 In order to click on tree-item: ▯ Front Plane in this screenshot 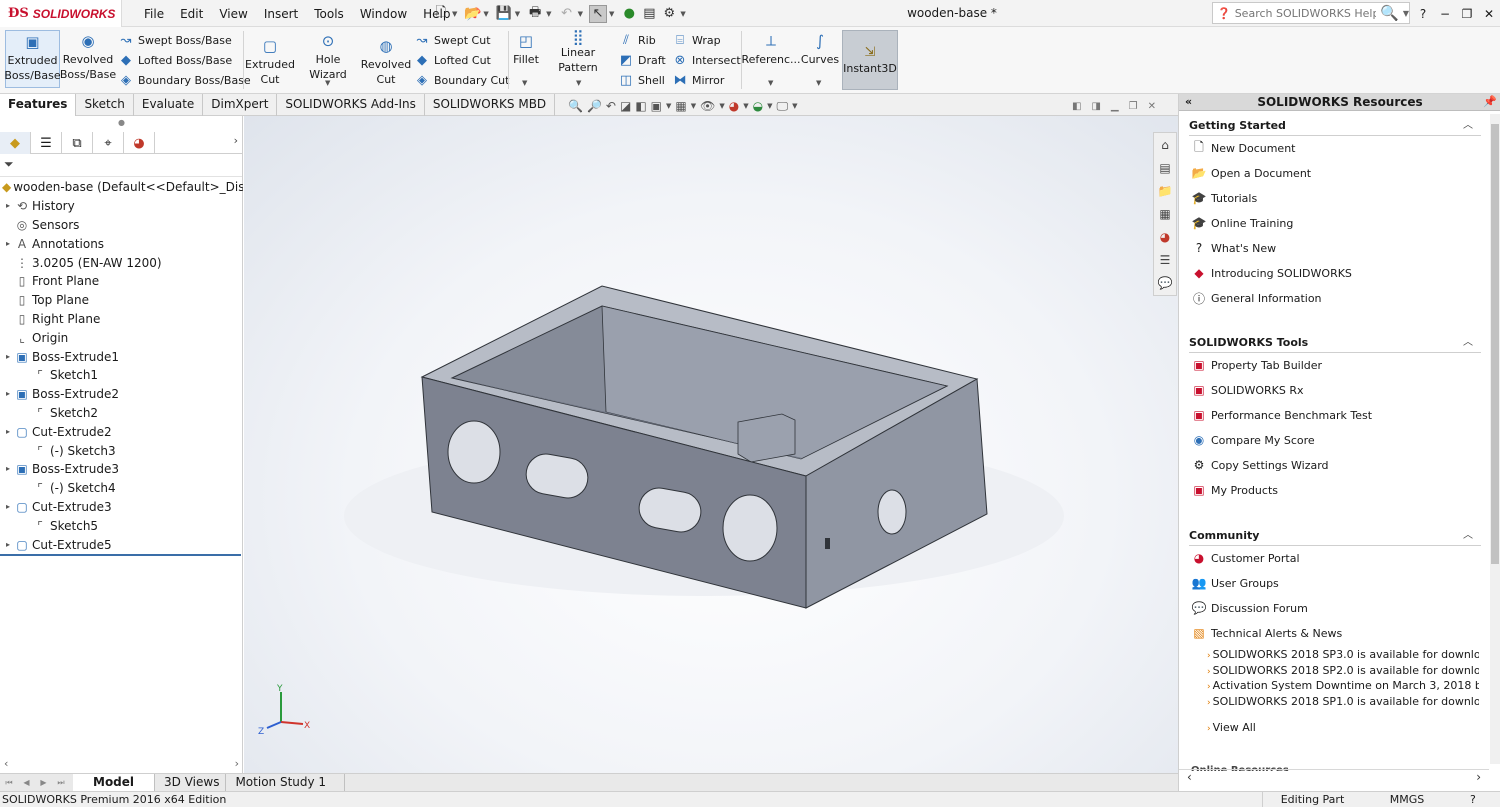, I will do `click(121, 281)`.